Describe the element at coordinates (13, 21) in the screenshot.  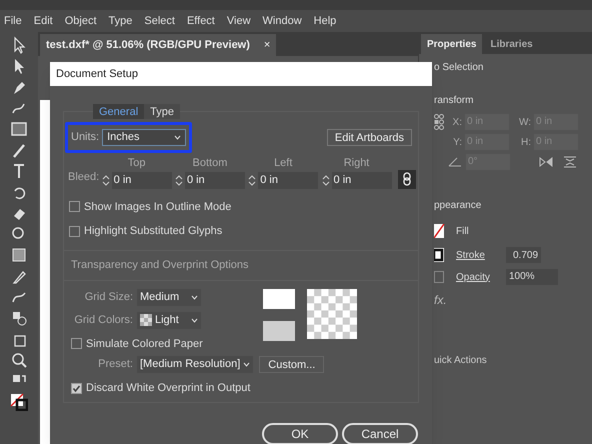
I see `menu-item: File` at that location.